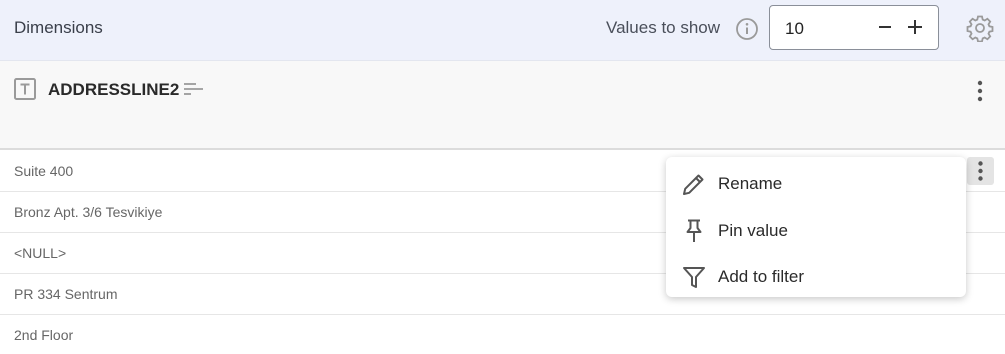 Image resolution: width=1005 pixels, height=354 pixels. Describe the element at coordinates (66, 294) in the screenshot. I see `row-value: PR 334 Sentrum` at that location.